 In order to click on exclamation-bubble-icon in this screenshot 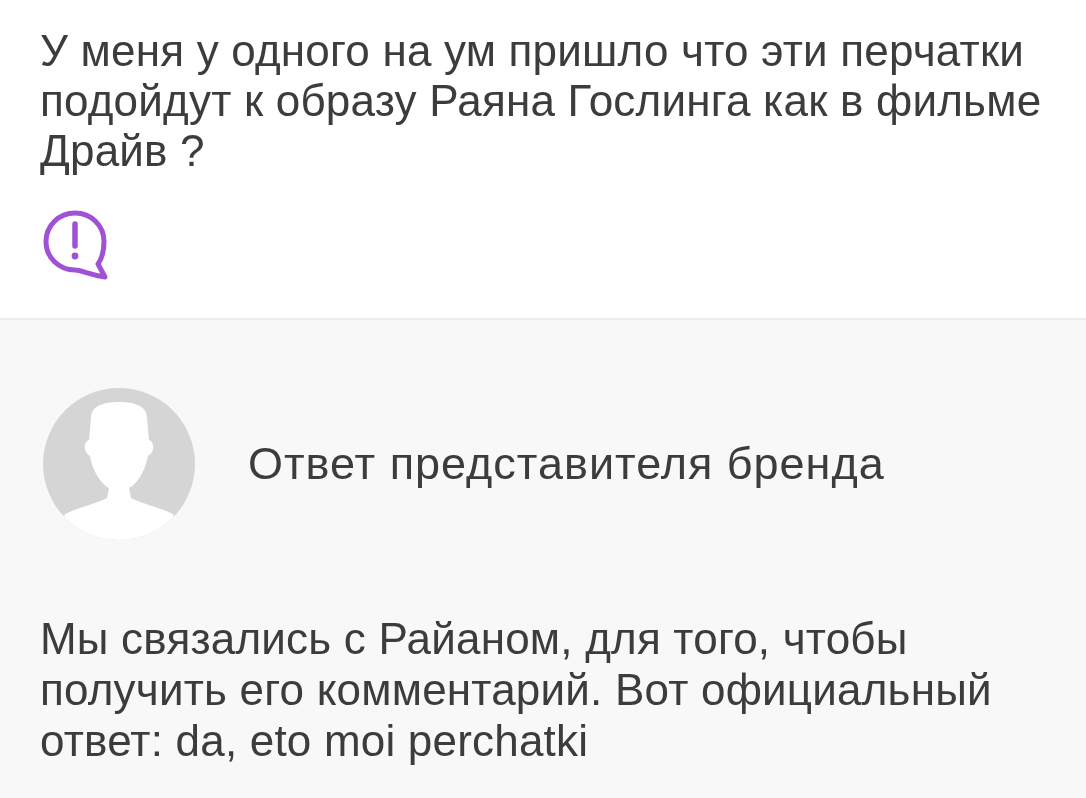, I will do `click(76, 245)`.